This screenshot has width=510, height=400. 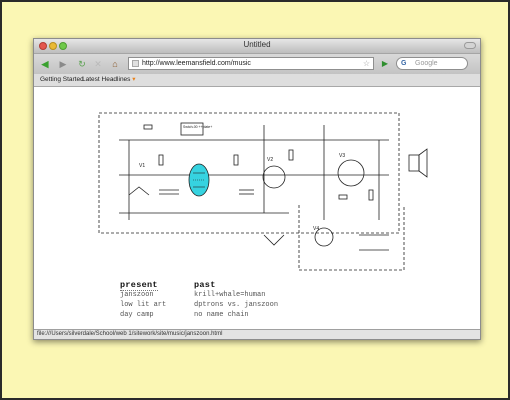 I want to click on bookmark-latest-headlines-label: Latest Headlines, so click(x=106, y=79).